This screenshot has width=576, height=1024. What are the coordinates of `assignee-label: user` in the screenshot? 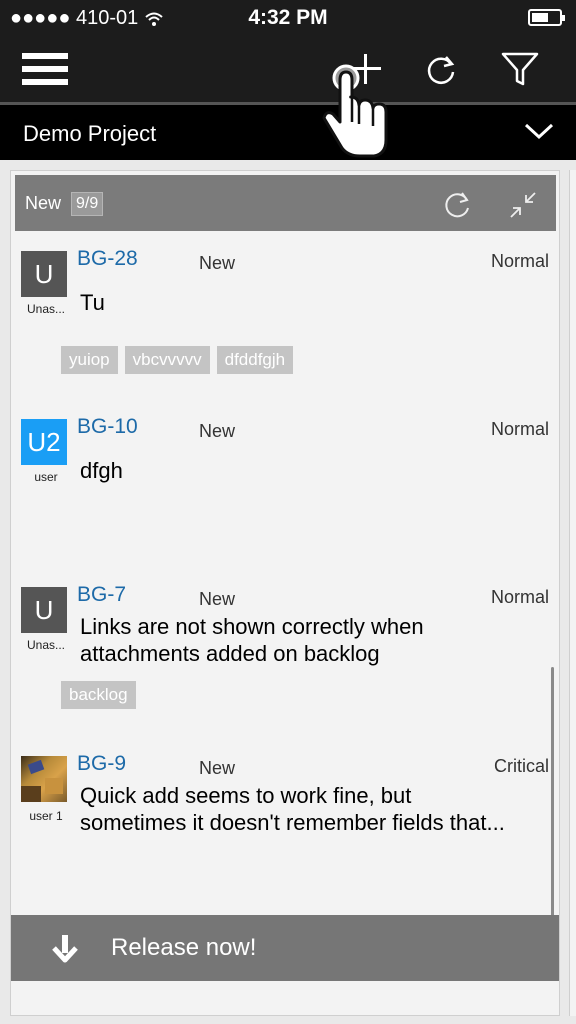 It's located at (46, 477).